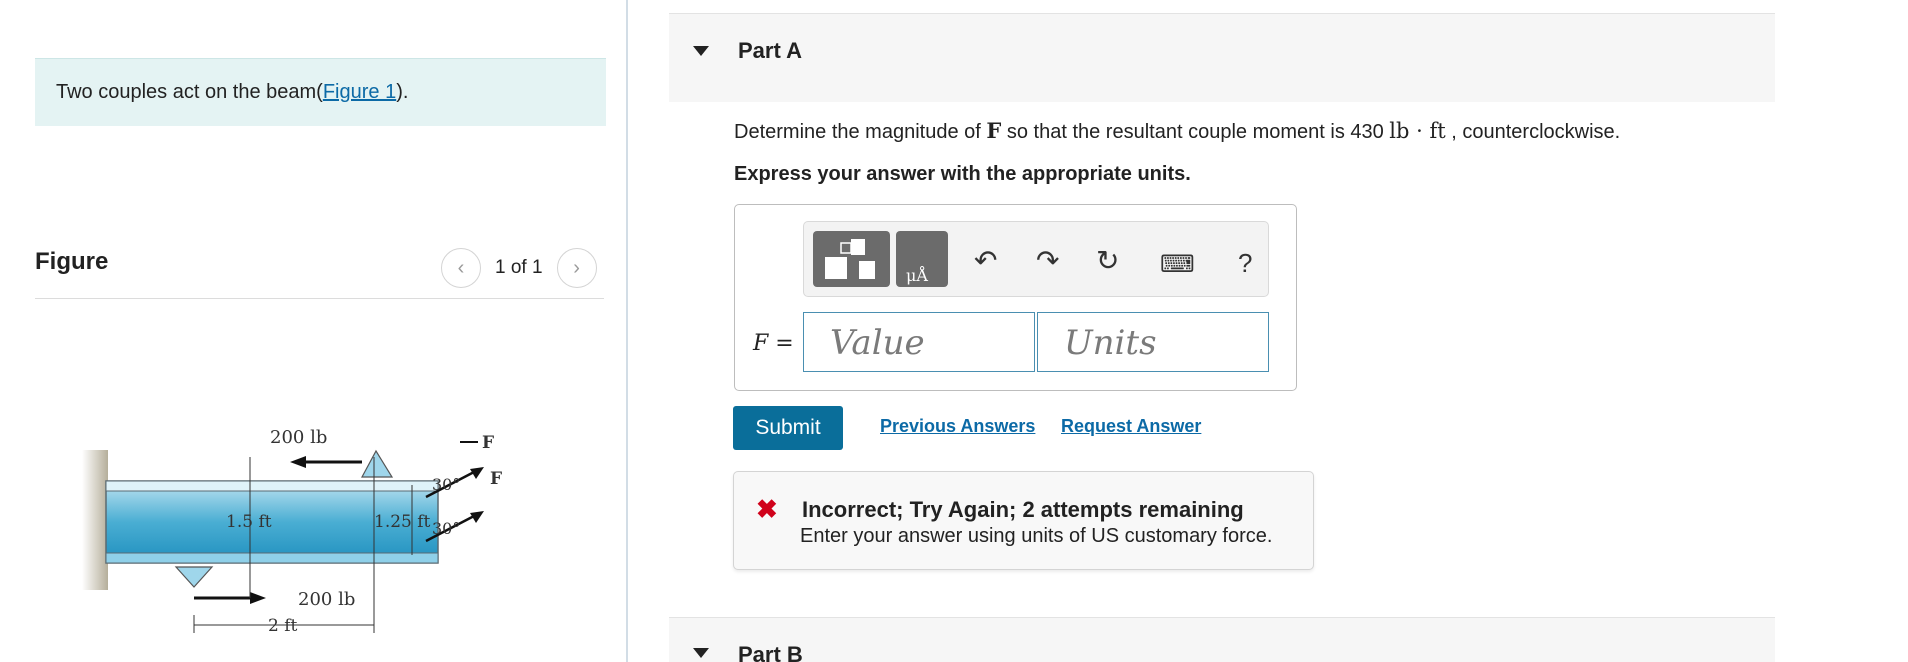 Image resolution: width=1908 pixels, height=662 pixels. I want to click on undo-icon: ↶, so click(985, 260).